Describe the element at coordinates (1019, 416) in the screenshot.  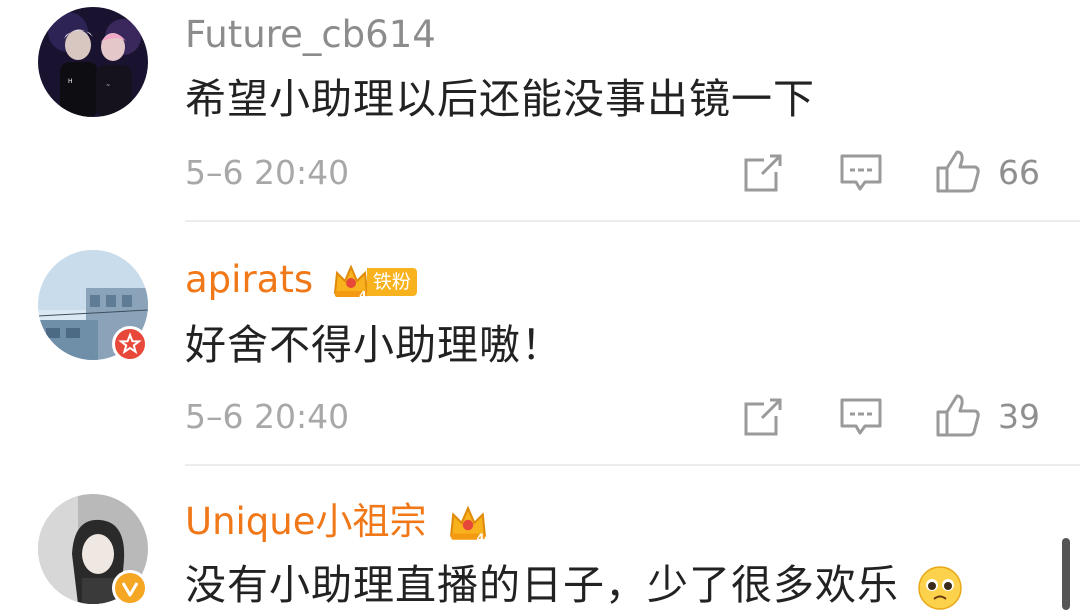
I see `like-count: 39` at that location.